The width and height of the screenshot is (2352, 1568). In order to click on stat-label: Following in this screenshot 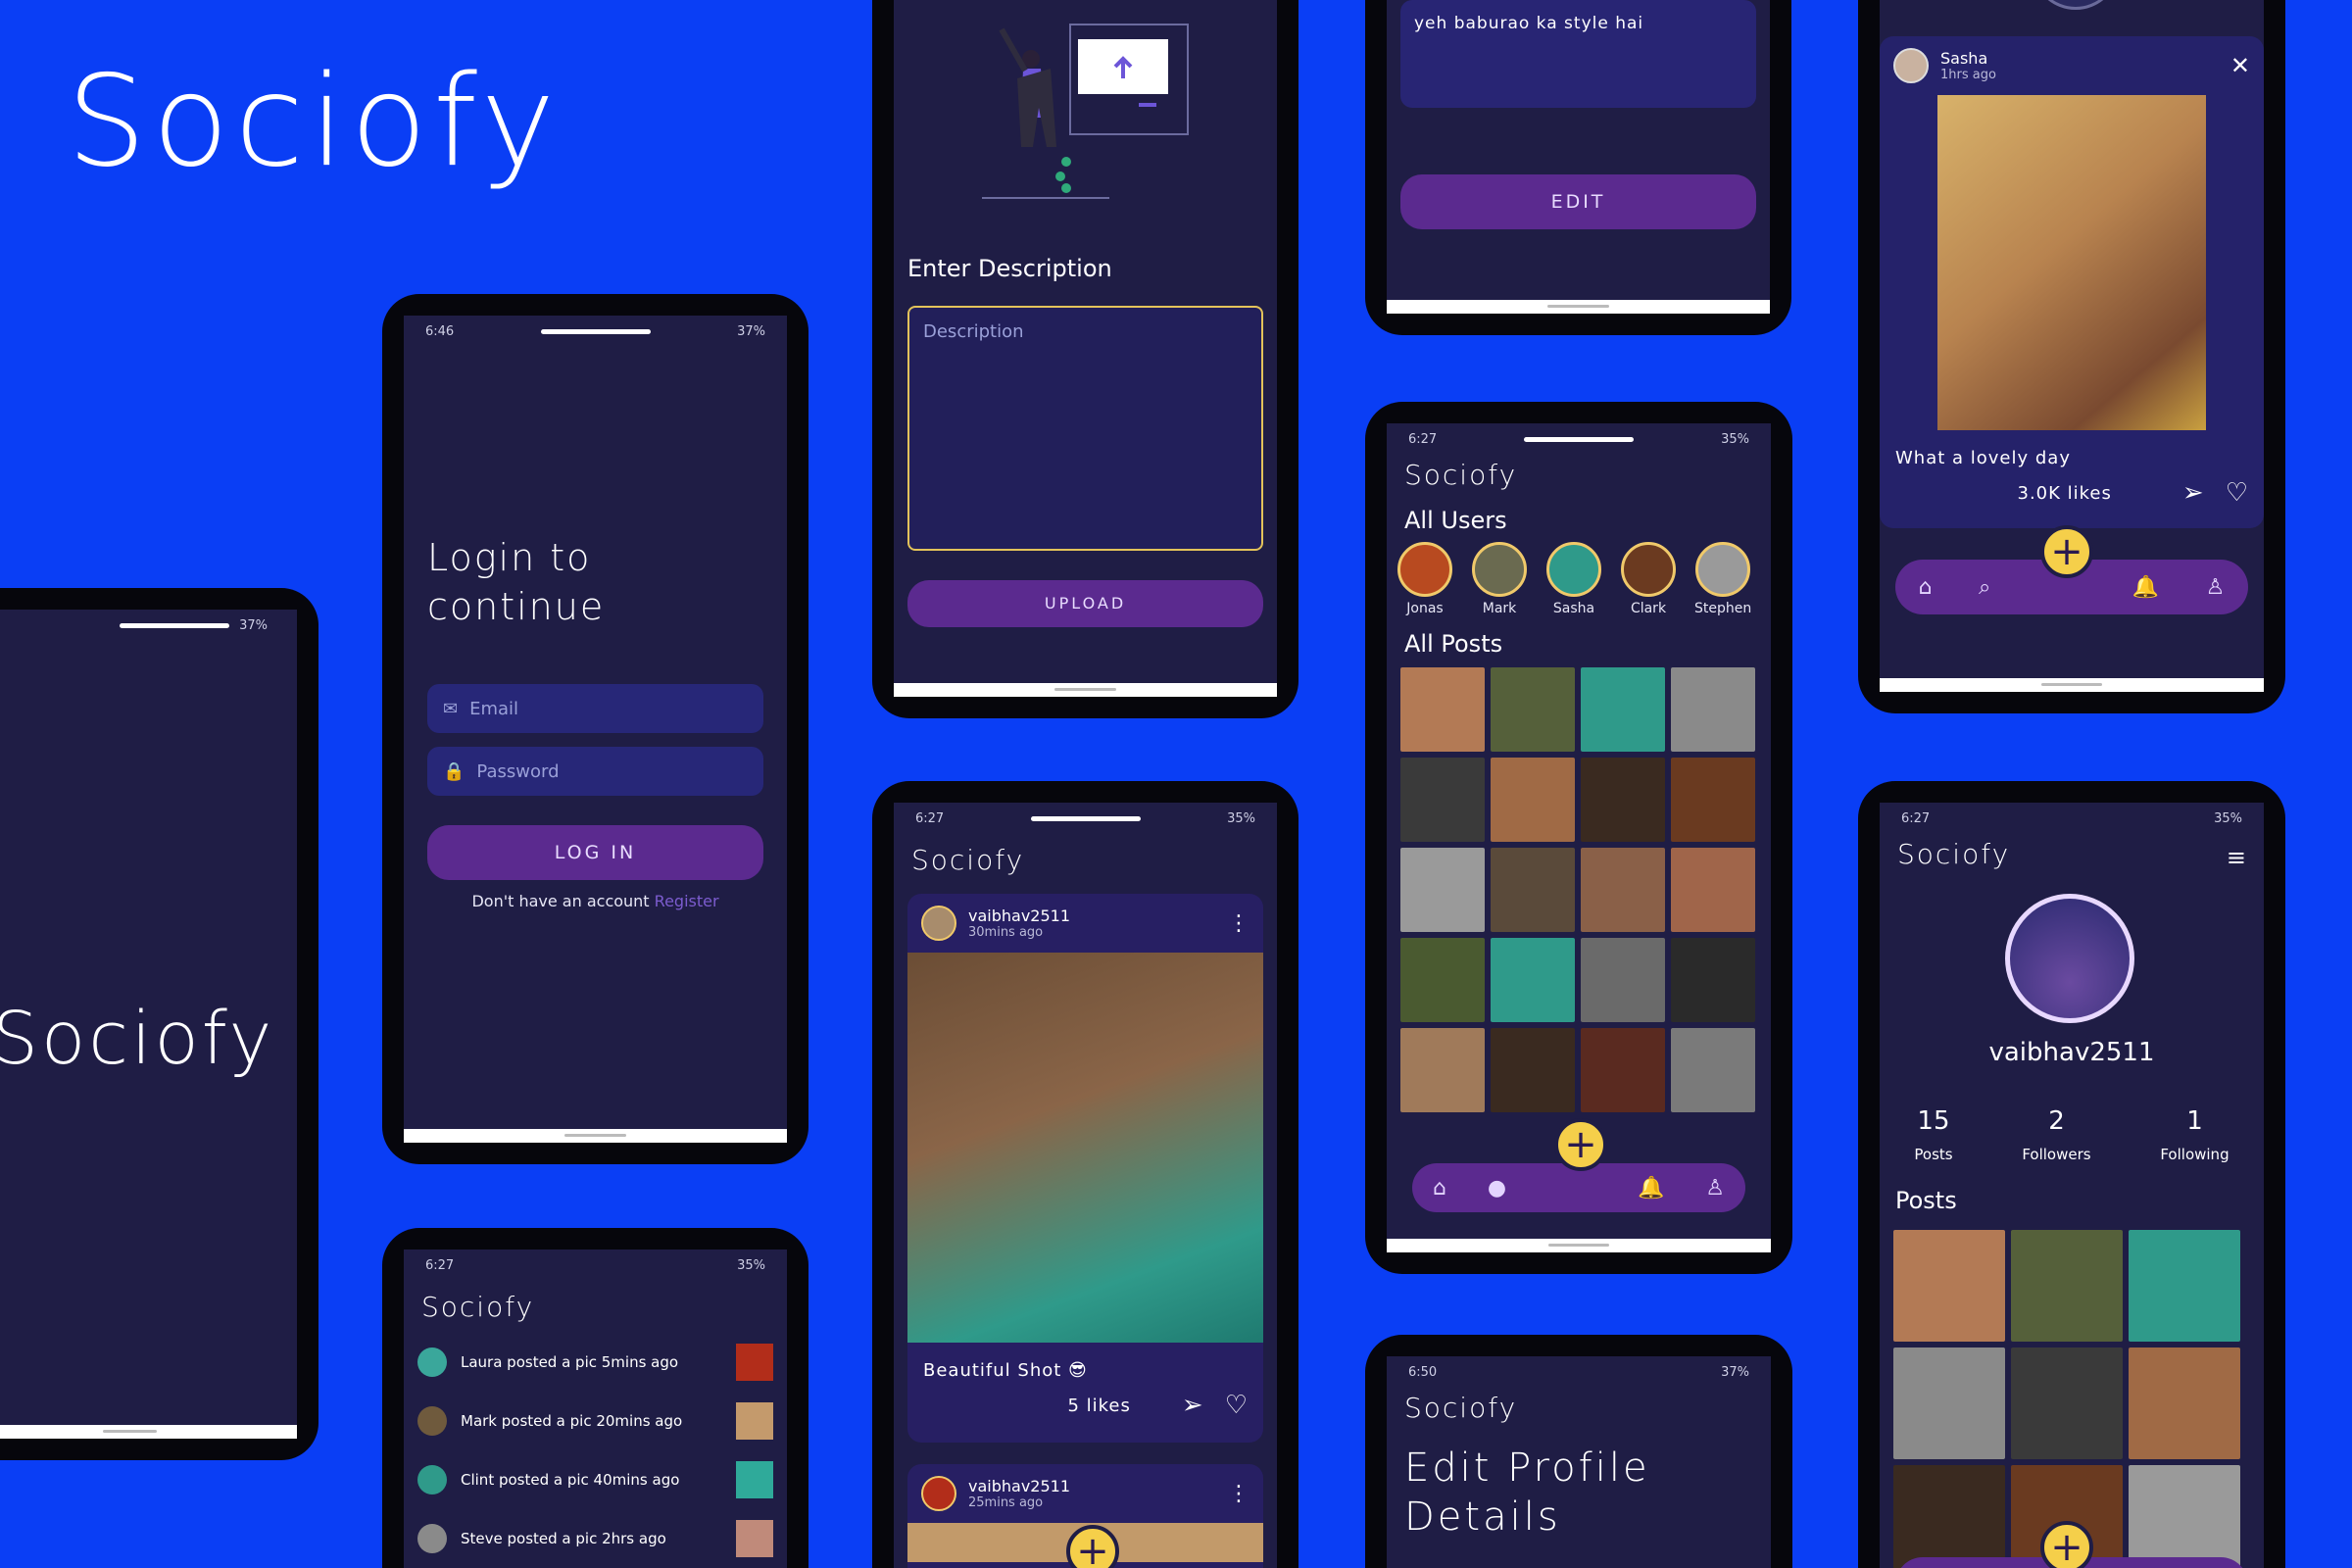, I will do `click(2195, 1154)`.